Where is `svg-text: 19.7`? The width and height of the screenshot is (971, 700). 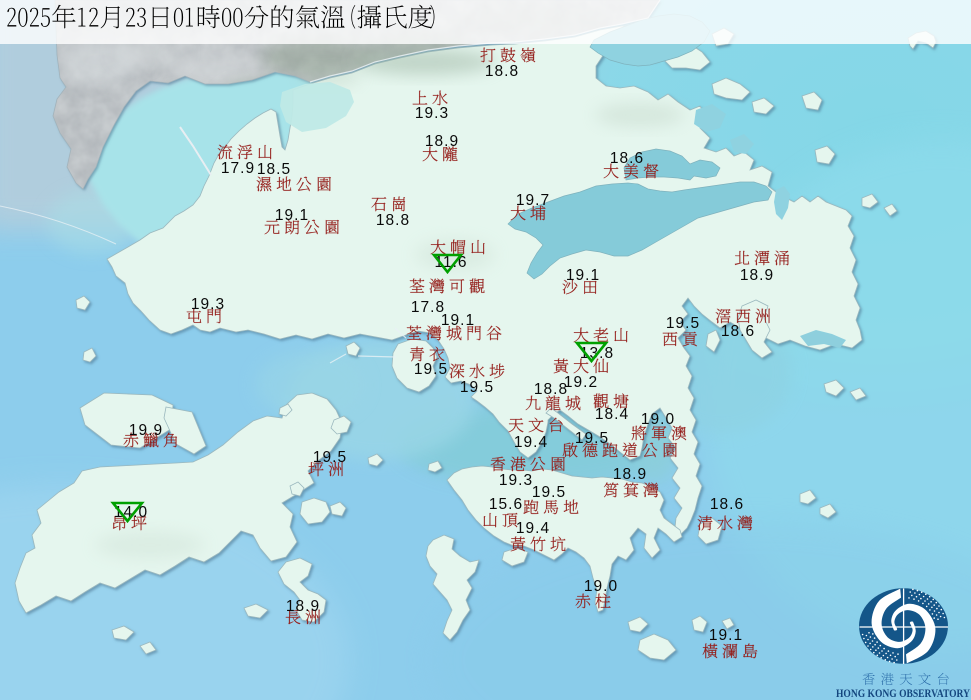 svg-text: 19.7 is located at coordinates (533, 200).